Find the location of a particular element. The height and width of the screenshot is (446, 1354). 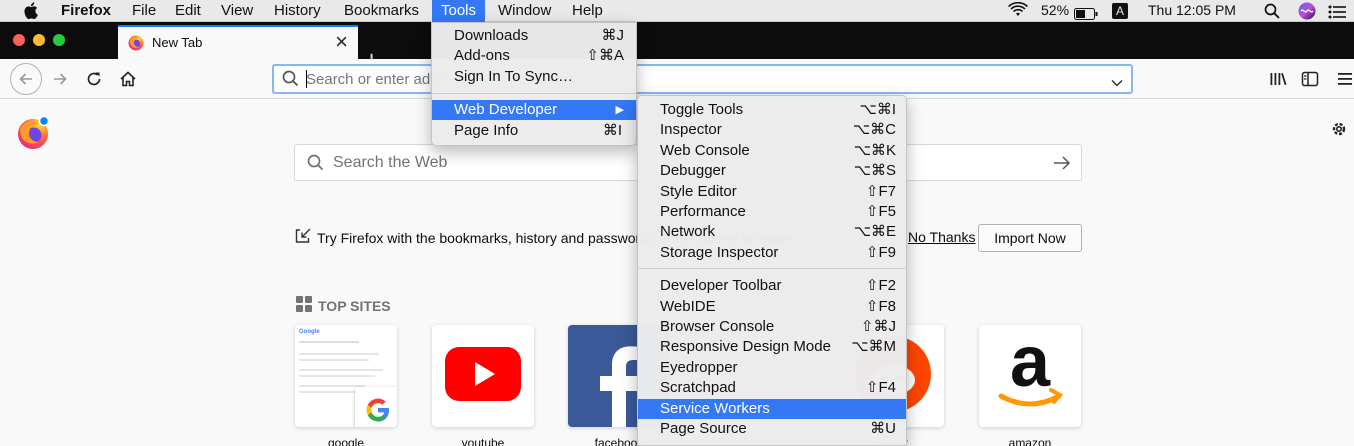

menu-item-inspector: Inspector ⌥⌘C is located at coordinates (772, 130).